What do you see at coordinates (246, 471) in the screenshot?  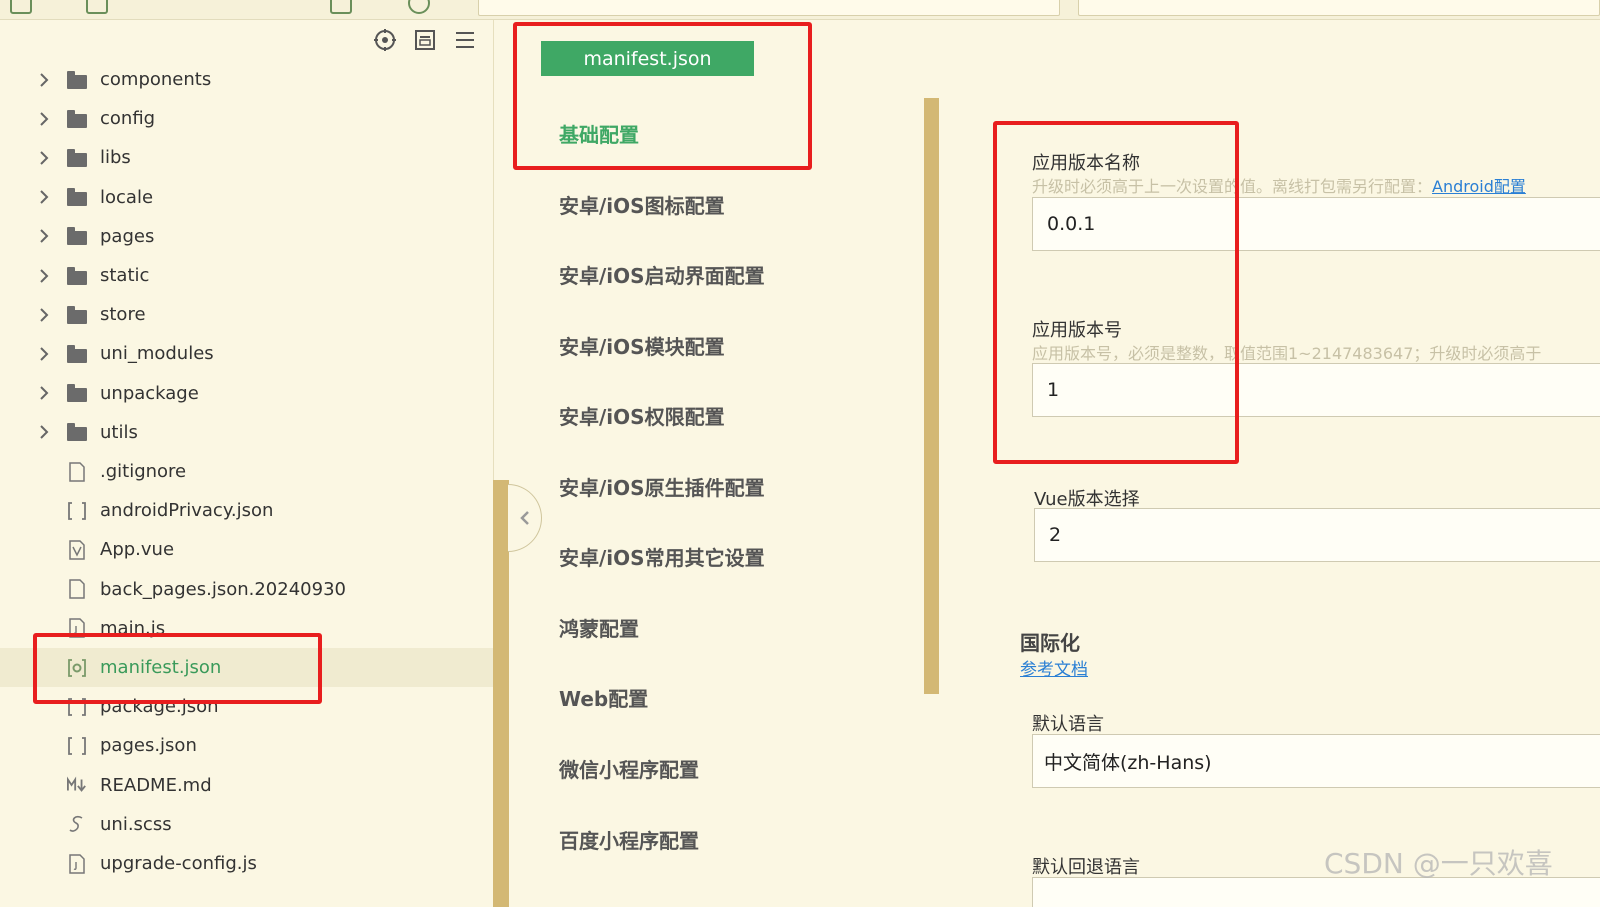 I see `tree-item: .gitignore` at bounding box center [246, 471].